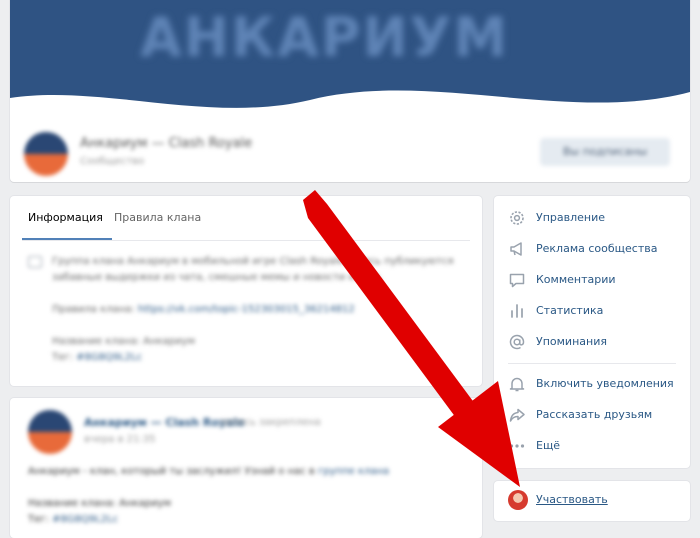 The width and height of the screenshot is (700, 538). Describe the element at coordinates (35, 262) in the screenshot. I see `info-icon` at that location.